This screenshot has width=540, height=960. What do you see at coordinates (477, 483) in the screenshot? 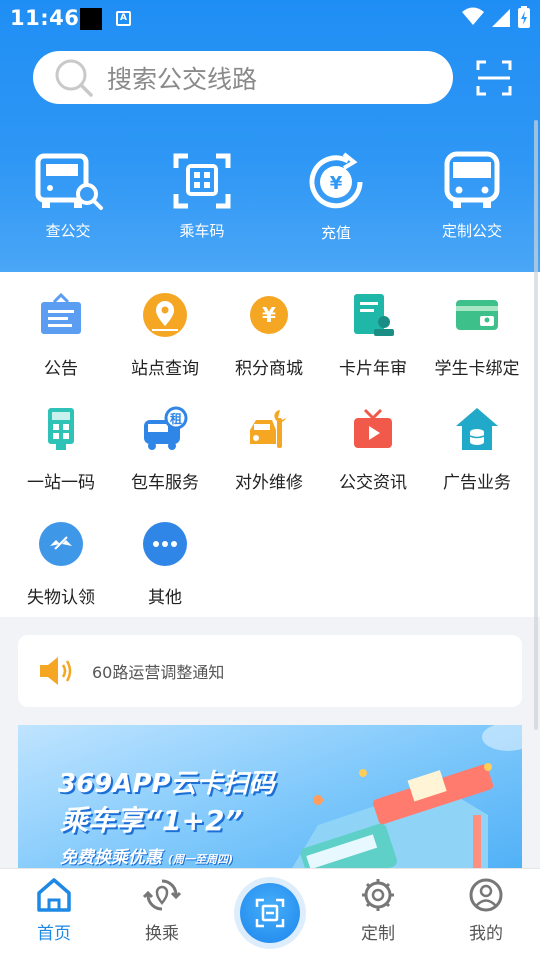
I see `grid-label: 广告业务` at bounding box center [477, 483].